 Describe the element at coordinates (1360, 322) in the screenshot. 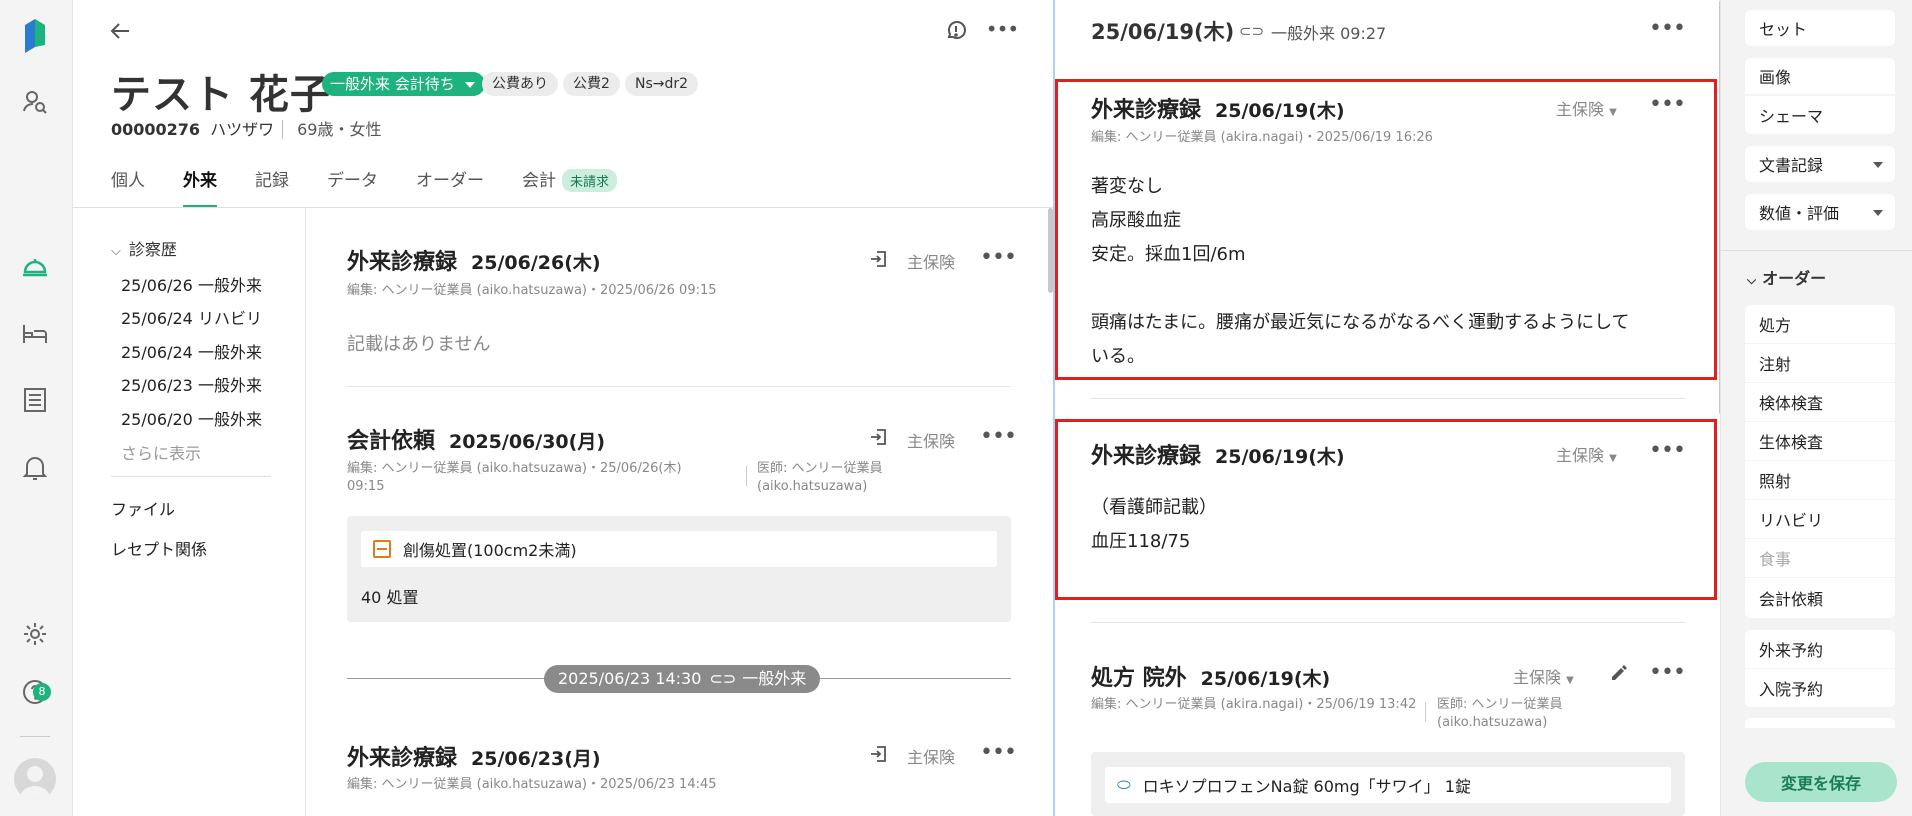

I see `record-line: 頭痛はたまに。腰痛が最近気になるがなるべく運動するようにして` at that location.